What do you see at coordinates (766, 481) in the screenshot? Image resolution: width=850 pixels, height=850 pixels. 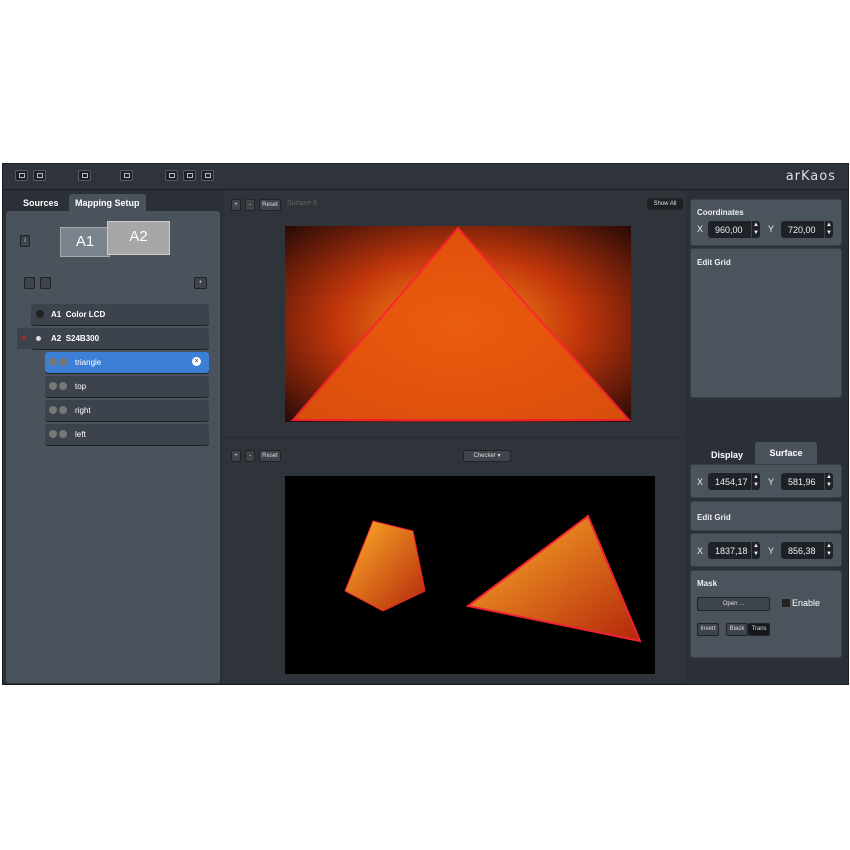 I see `position-box: X 1454,17 ▲ ▼ Y 581,96 ▲ ▼` at bounding box center [766, 481].